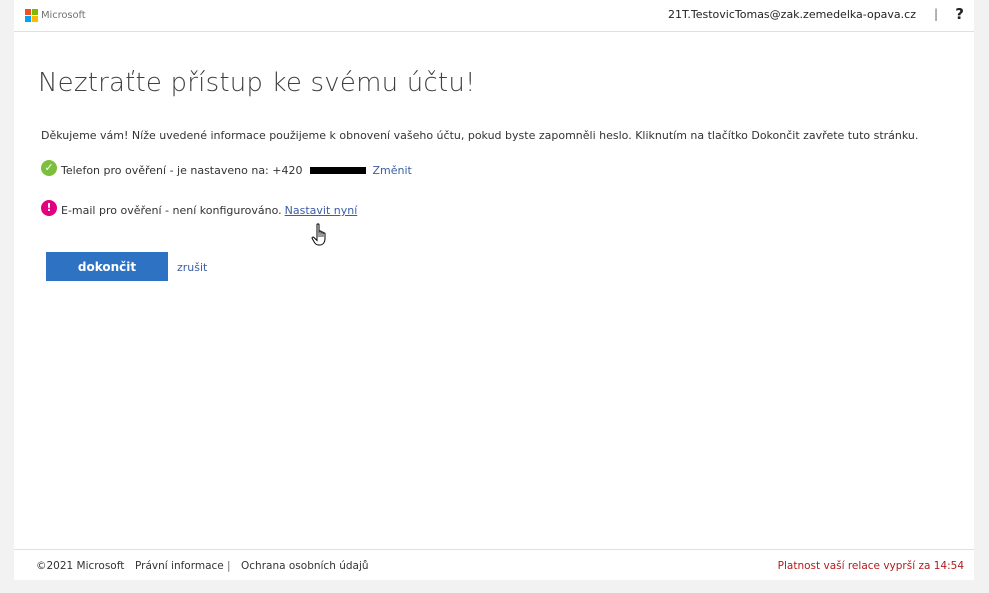 The height and width of the screenshot is (593, 989). I want to click on user-email: 21T.TestovicTomas@zak.zemedelka-opava.cz, so click(791, 14).